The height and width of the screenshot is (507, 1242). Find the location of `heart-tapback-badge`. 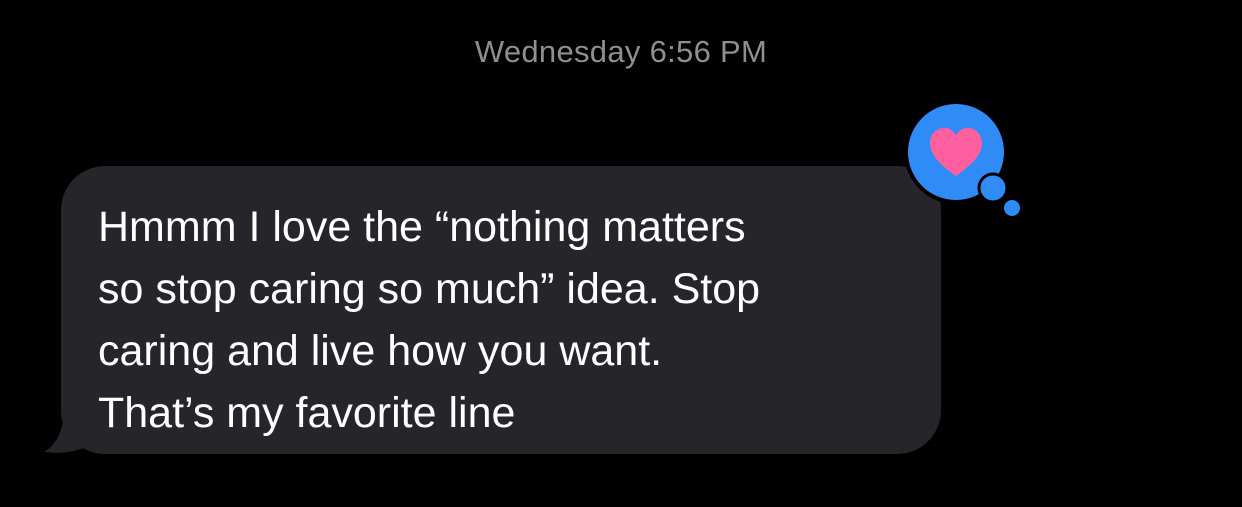

heart-tapback-badge is located at coordinates (965, 161).